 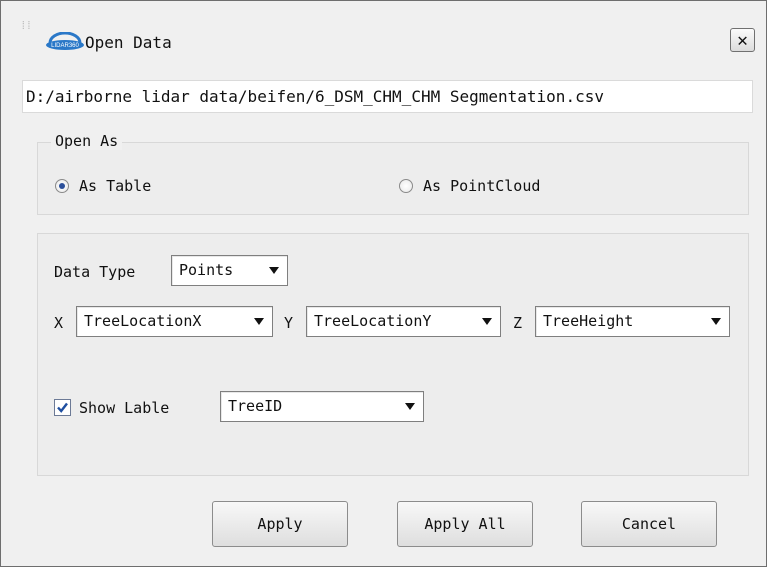 I want to click on checkmark-icon, so click(x=62, y=407).